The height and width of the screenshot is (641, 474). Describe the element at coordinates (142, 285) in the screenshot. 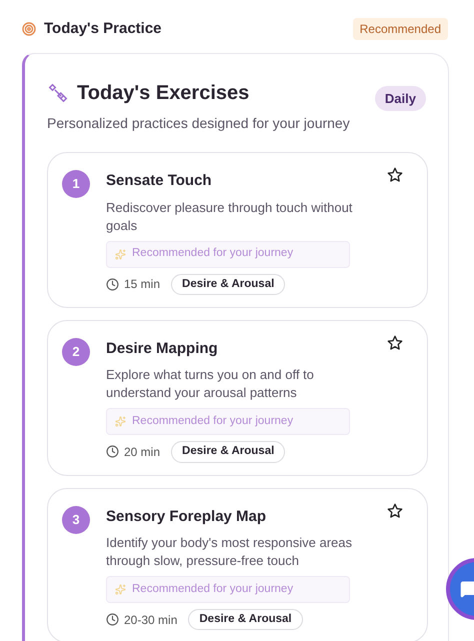

I see `duration-text: 15 min` at that location.